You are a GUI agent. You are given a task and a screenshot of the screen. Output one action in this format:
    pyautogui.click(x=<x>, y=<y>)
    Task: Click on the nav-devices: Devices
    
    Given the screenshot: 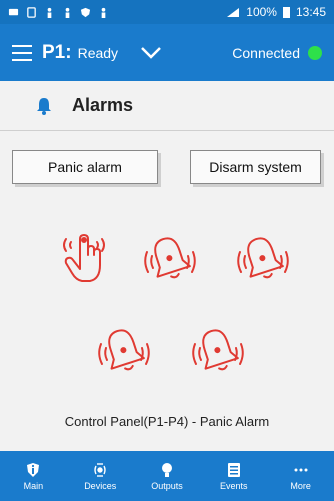 What is the action you would take?
    pyautogui.click(x=100, y=476)
    